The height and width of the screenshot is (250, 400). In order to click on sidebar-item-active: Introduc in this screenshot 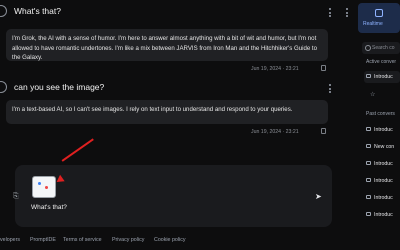, I will do `click(382, 77)`.